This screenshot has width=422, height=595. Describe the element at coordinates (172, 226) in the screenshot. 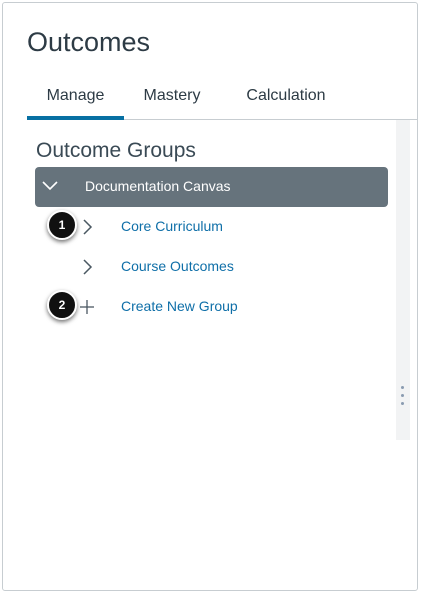

I see `group-link: Core Curriculum` at that location.